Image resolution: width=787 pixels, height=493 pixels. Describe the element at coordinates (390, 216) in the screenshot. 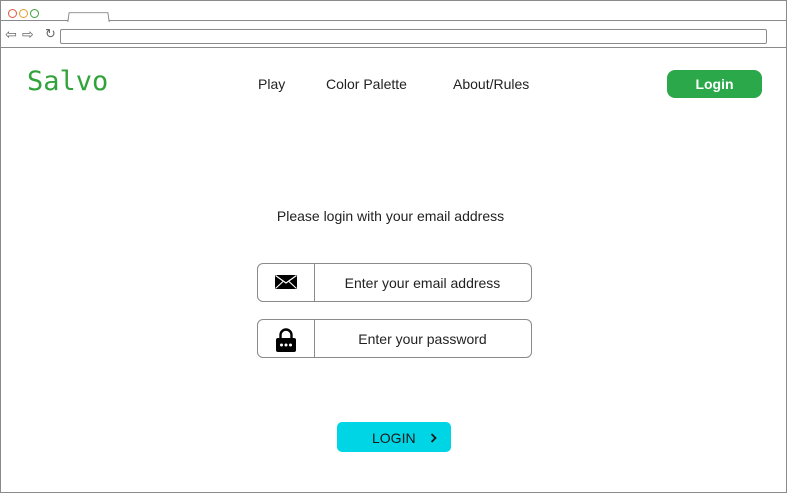

I see `login-prompt: Please login with your email address` at that location.